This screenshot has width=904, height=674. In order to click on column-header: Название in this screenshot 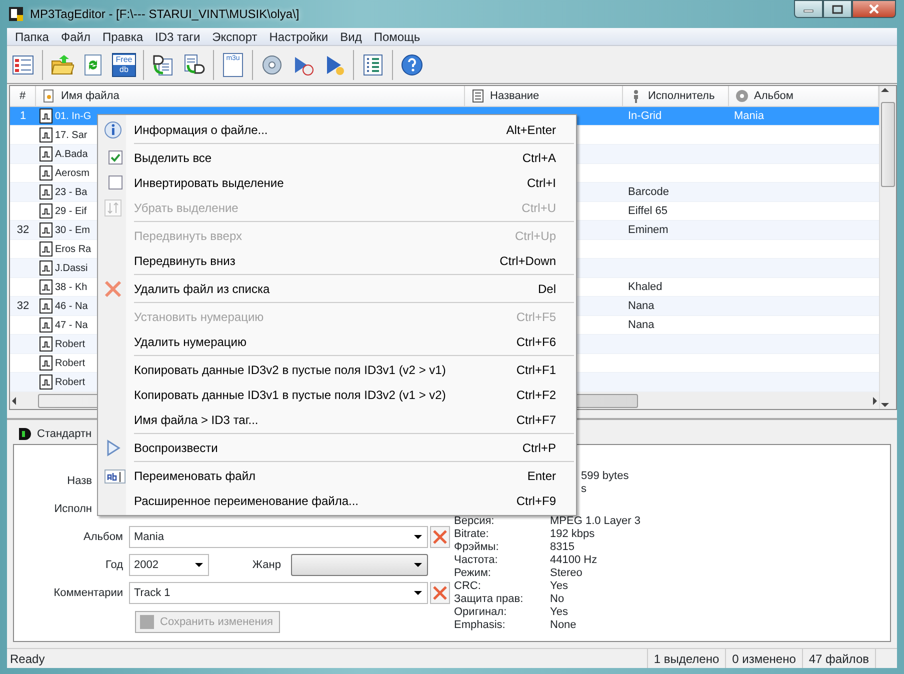, I will do `click(544, 96)`.